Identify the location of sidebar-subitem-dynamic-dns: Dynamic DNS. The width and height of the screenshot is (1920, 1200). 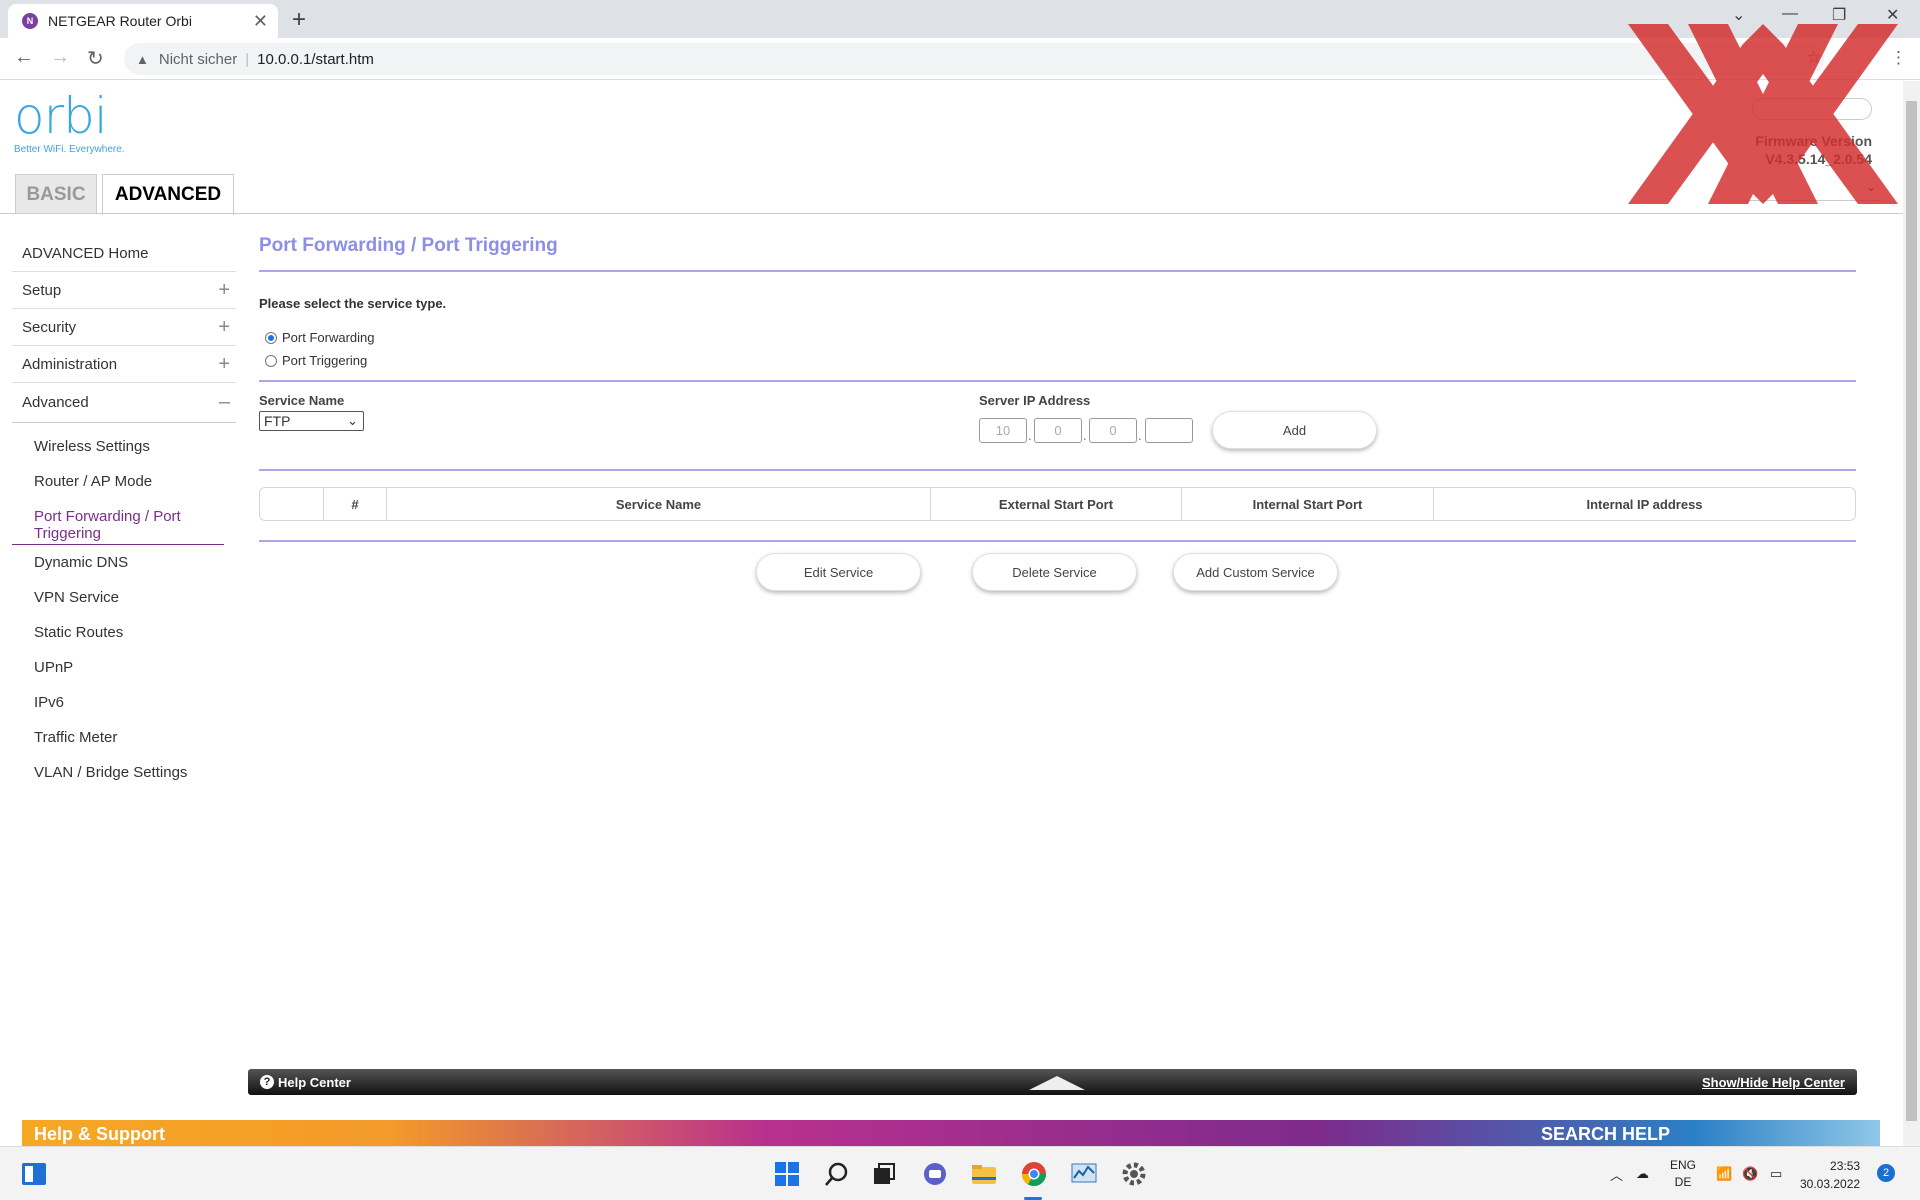
(70, 562).